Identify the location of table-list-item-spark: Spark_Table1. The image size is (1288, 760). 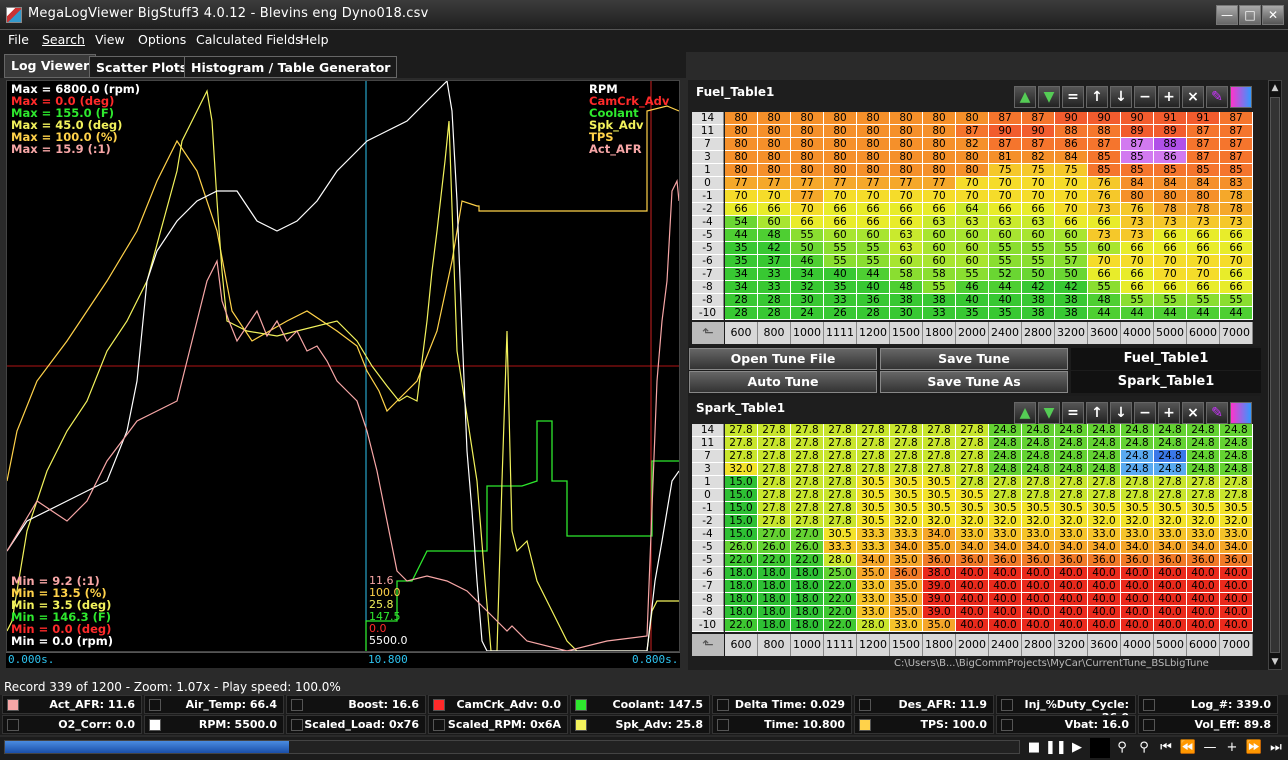
(1166, 382).